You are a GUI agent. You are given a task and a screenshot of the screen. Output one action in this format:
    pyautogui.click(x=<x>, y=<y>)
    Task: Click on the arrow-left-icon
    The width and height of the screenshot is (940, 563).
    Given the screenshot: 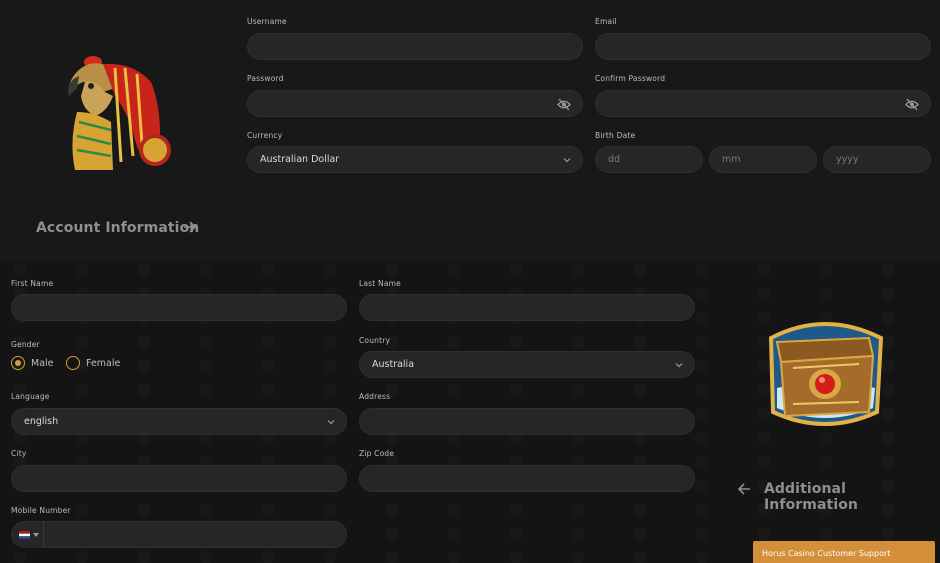 What is the action you would take?
    pyautogui.click(x=743, y=489)
    